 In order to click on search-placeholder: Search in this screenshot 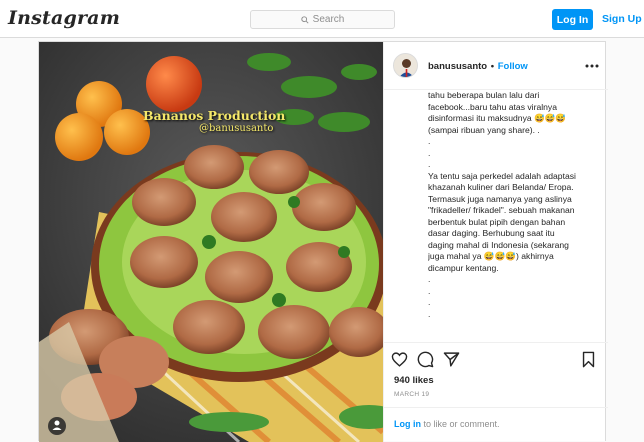, I will do `click(328, 19)`.